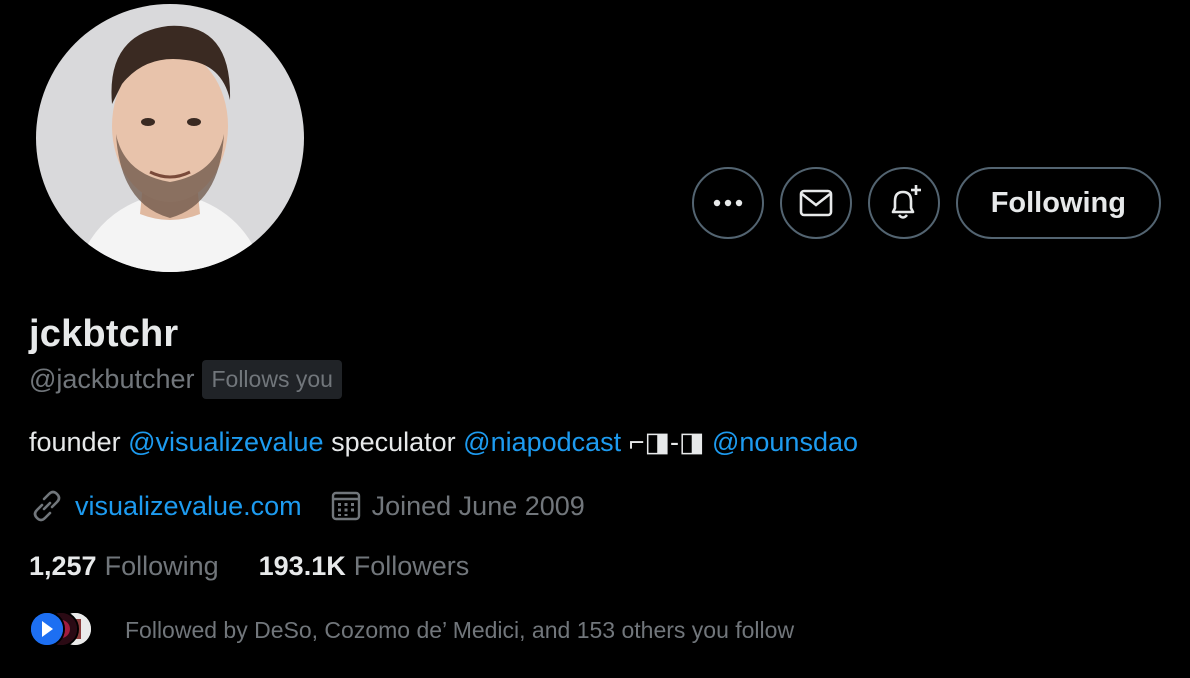  Describe the element at coordinates (104, 334) in the screenshot. I see `display-name: jckbtchr` at that location.